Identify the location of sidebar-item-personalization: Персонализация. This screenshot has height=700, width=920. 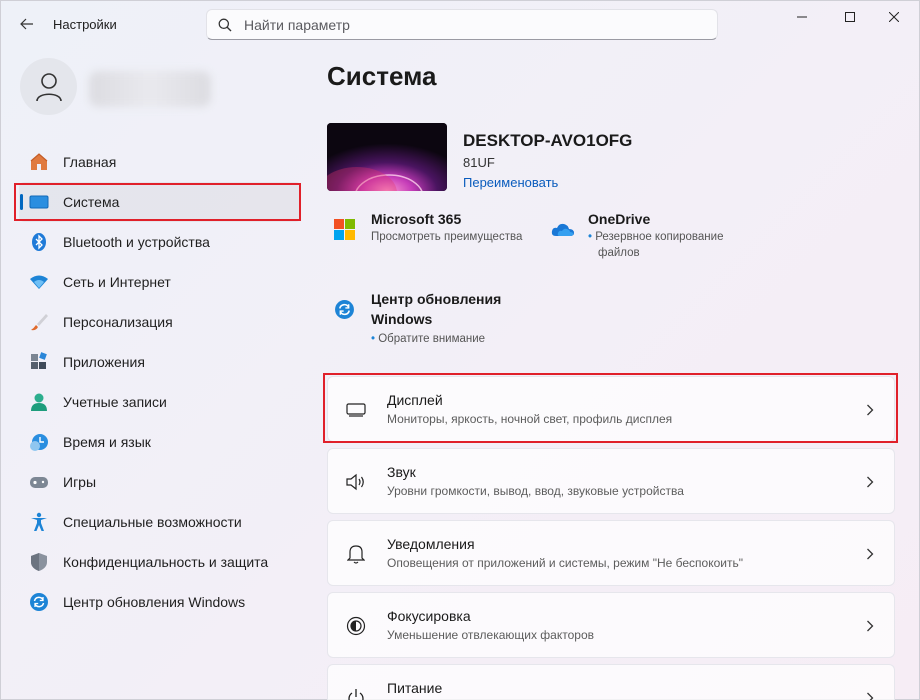
(160, 322).